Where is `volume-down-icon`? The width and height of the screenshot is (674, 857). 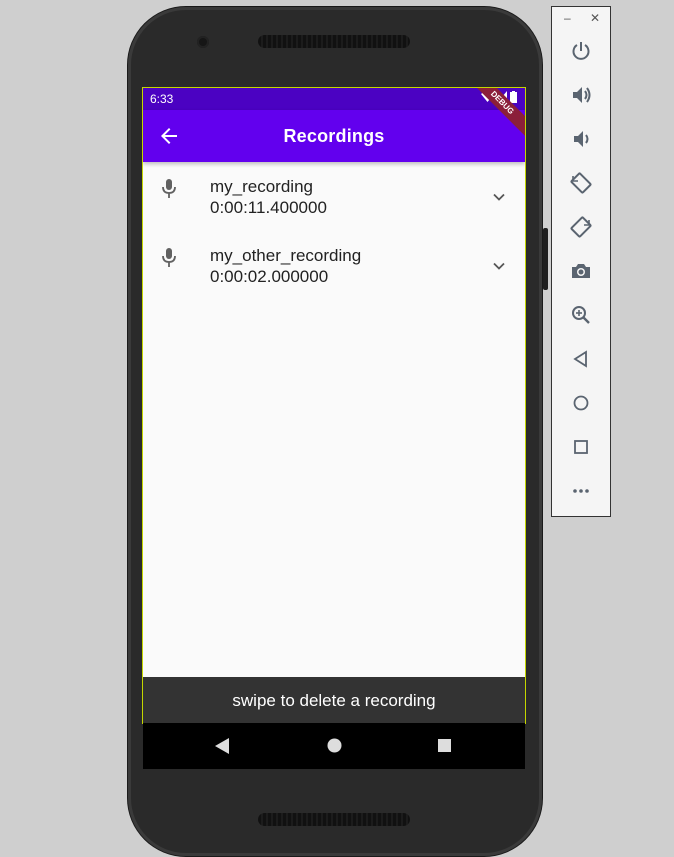 volume-down-icon is located at coordinates (581, 139).